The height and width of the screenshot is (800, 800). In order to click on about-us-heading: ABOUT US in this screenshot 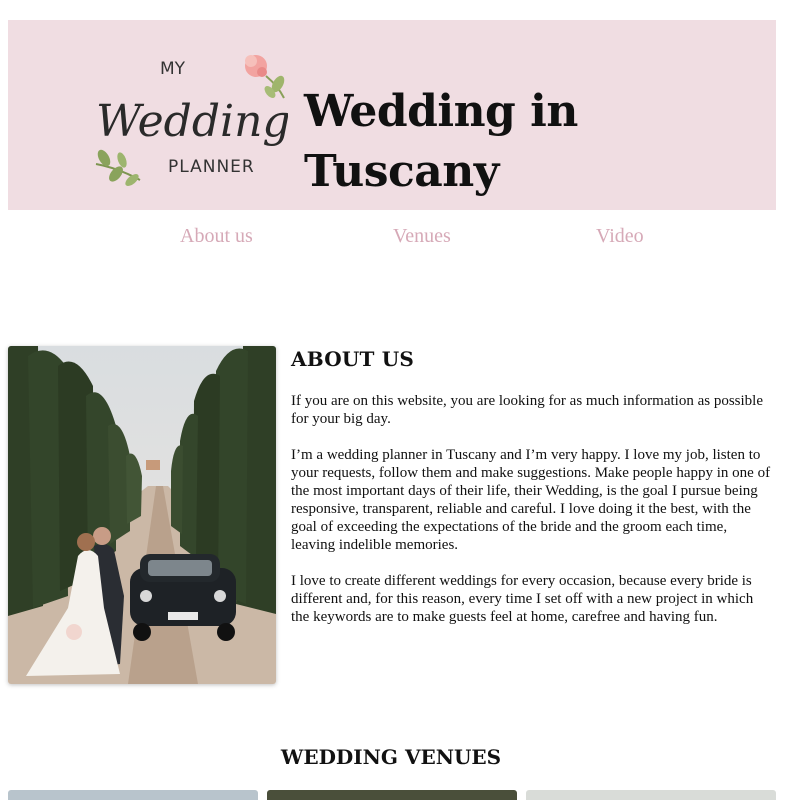, I will do `click(352, 359)`.